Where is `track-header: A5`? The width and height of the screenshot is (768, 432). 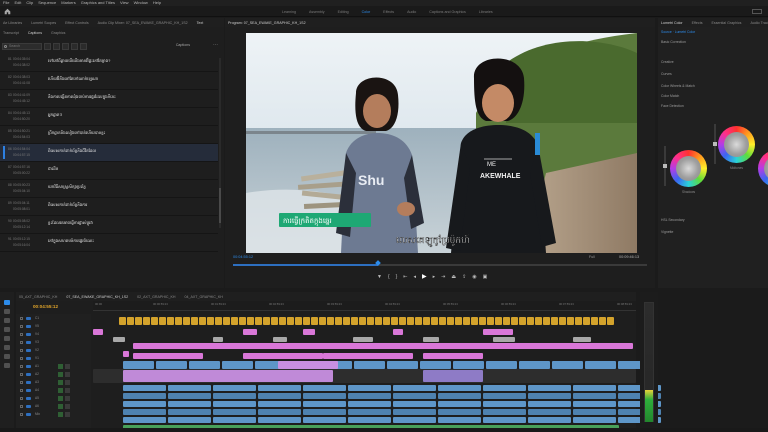
track-header: A5 is located at coordinates (53, 399).